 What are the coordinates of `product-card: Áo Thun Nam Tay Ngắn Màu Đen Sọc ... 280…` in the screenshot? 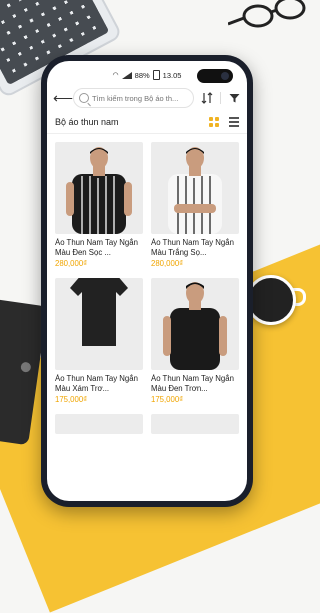 It's located at (99, 205).